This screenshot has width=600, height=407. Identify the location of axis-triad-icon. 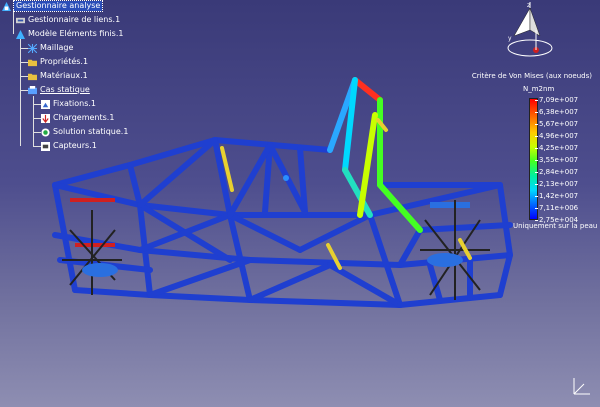
(581, 386).